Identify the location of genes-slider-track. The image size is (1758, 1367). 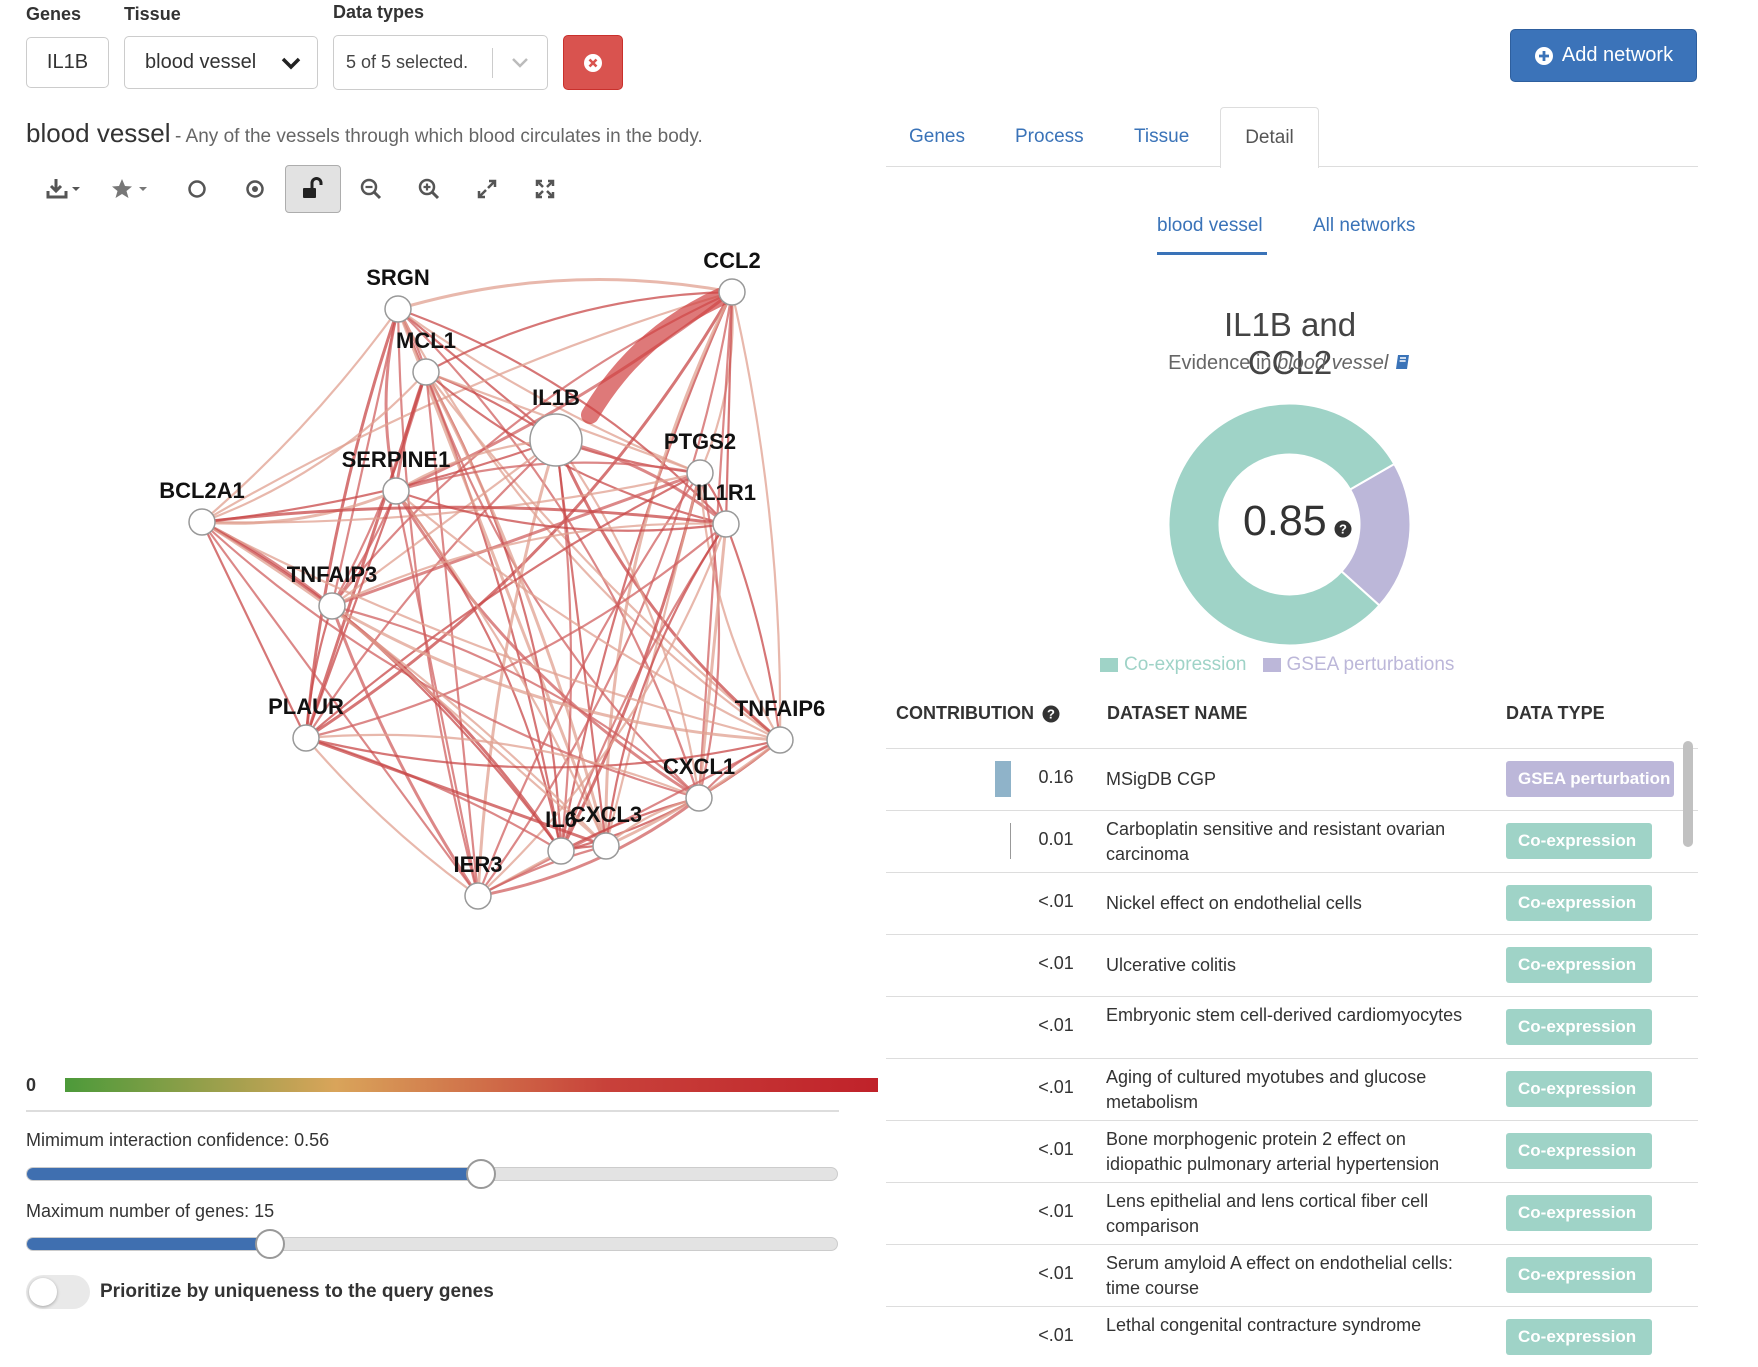
(432, 1244).